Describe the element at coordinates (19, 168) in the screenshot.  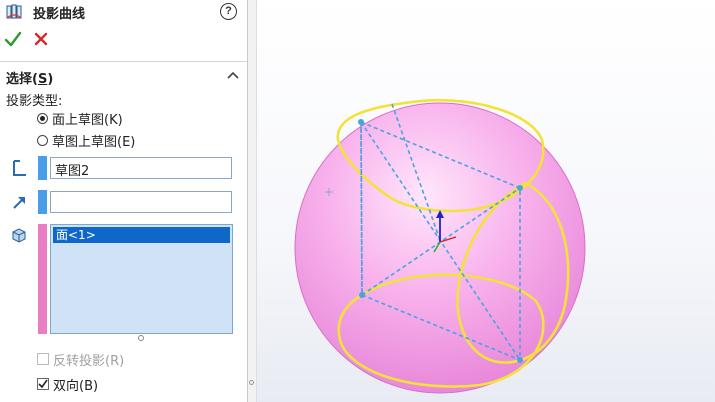
I see `sketch-to-project-icon` at that location.